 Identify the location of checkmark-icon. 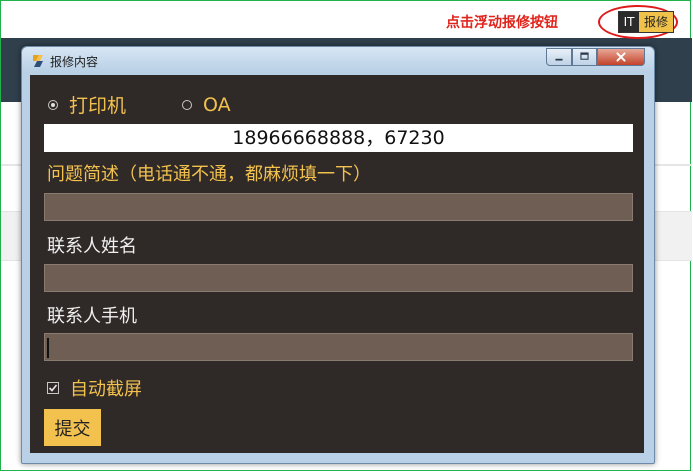
(53, 388).